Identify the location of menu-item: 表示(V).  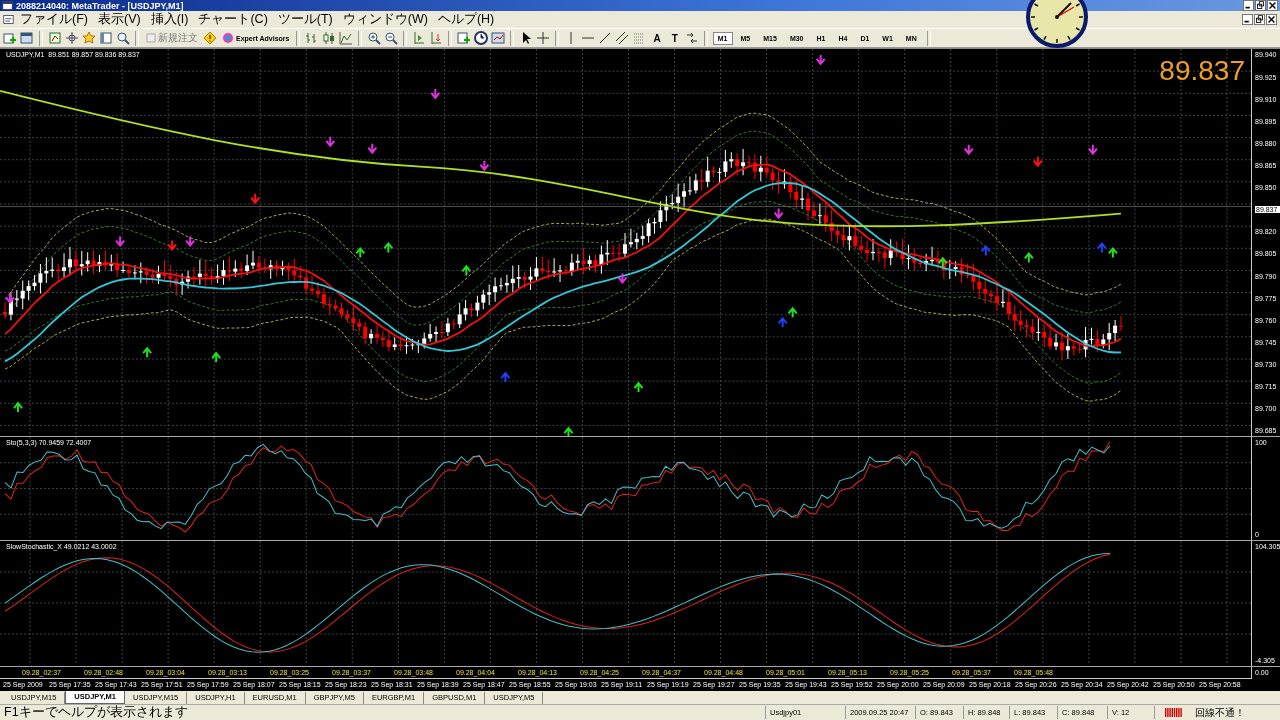
(119, 20).